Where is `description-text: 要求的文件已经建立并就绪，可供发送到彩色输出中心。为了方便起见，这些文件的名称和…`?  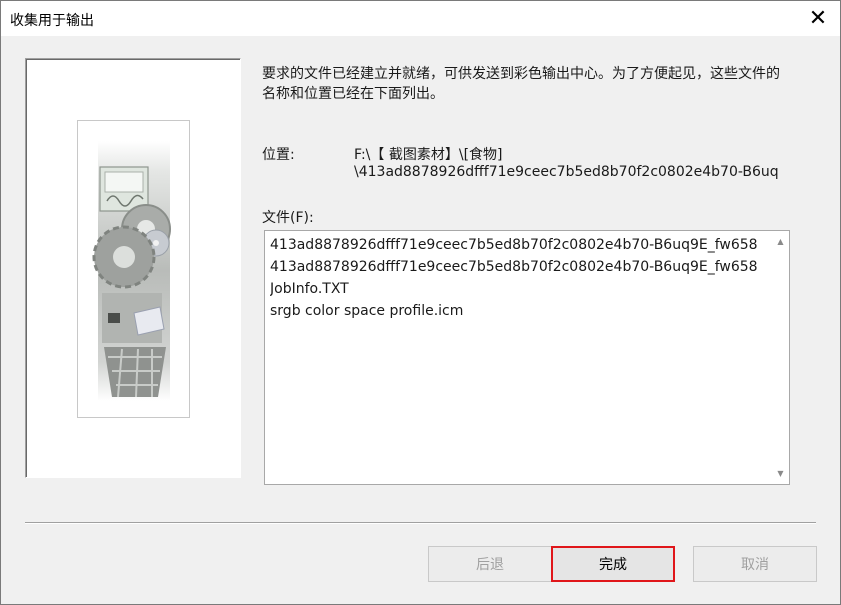
description-text: 要求的文件已经建立并就绪，可供发送到彩色输出中心。为了方便起见，这些文件的名称和… is located at coordinates (521, 84).